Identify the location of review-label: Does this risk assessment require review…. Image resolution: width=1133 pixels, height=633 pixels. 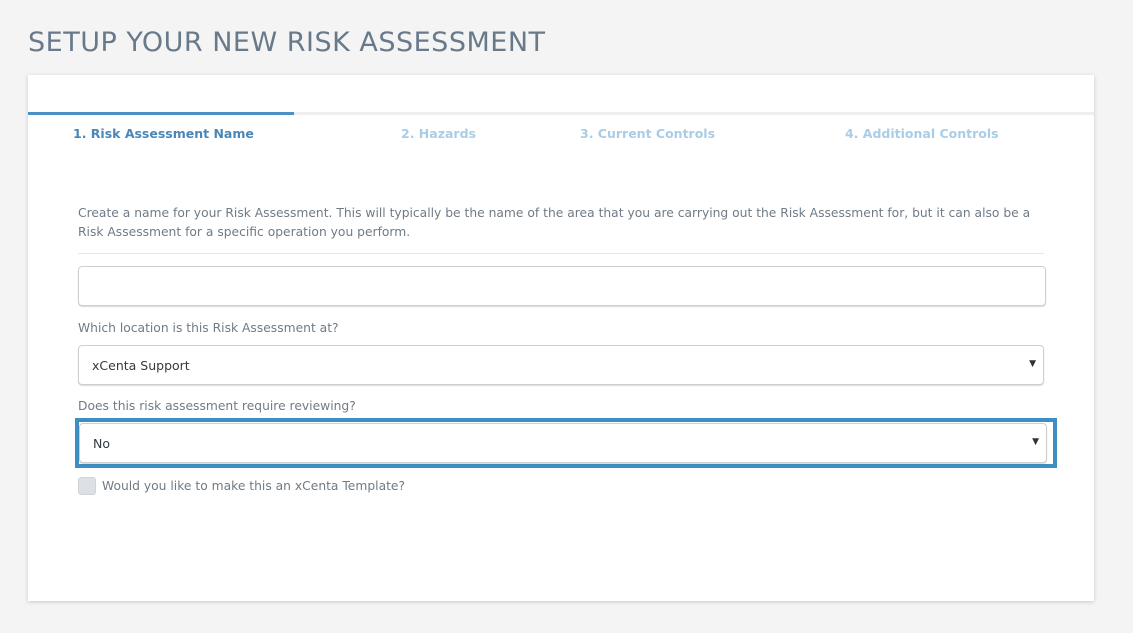
(217, 406).